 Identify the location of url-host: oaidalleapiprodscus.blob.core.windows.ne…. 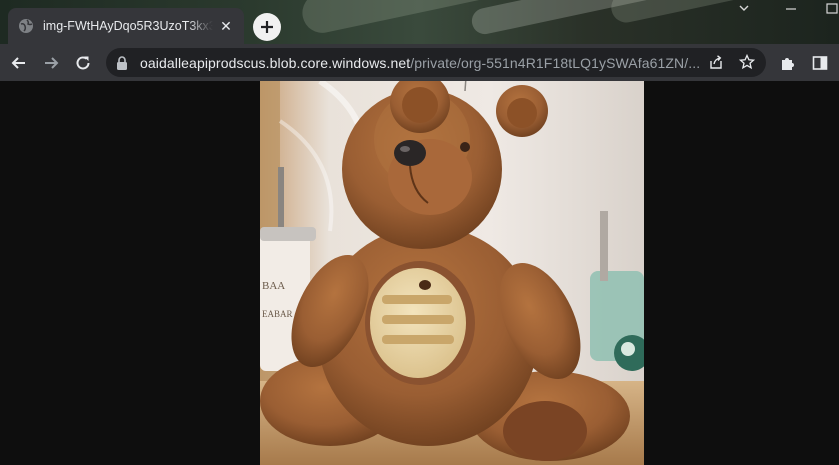
(275, 62).